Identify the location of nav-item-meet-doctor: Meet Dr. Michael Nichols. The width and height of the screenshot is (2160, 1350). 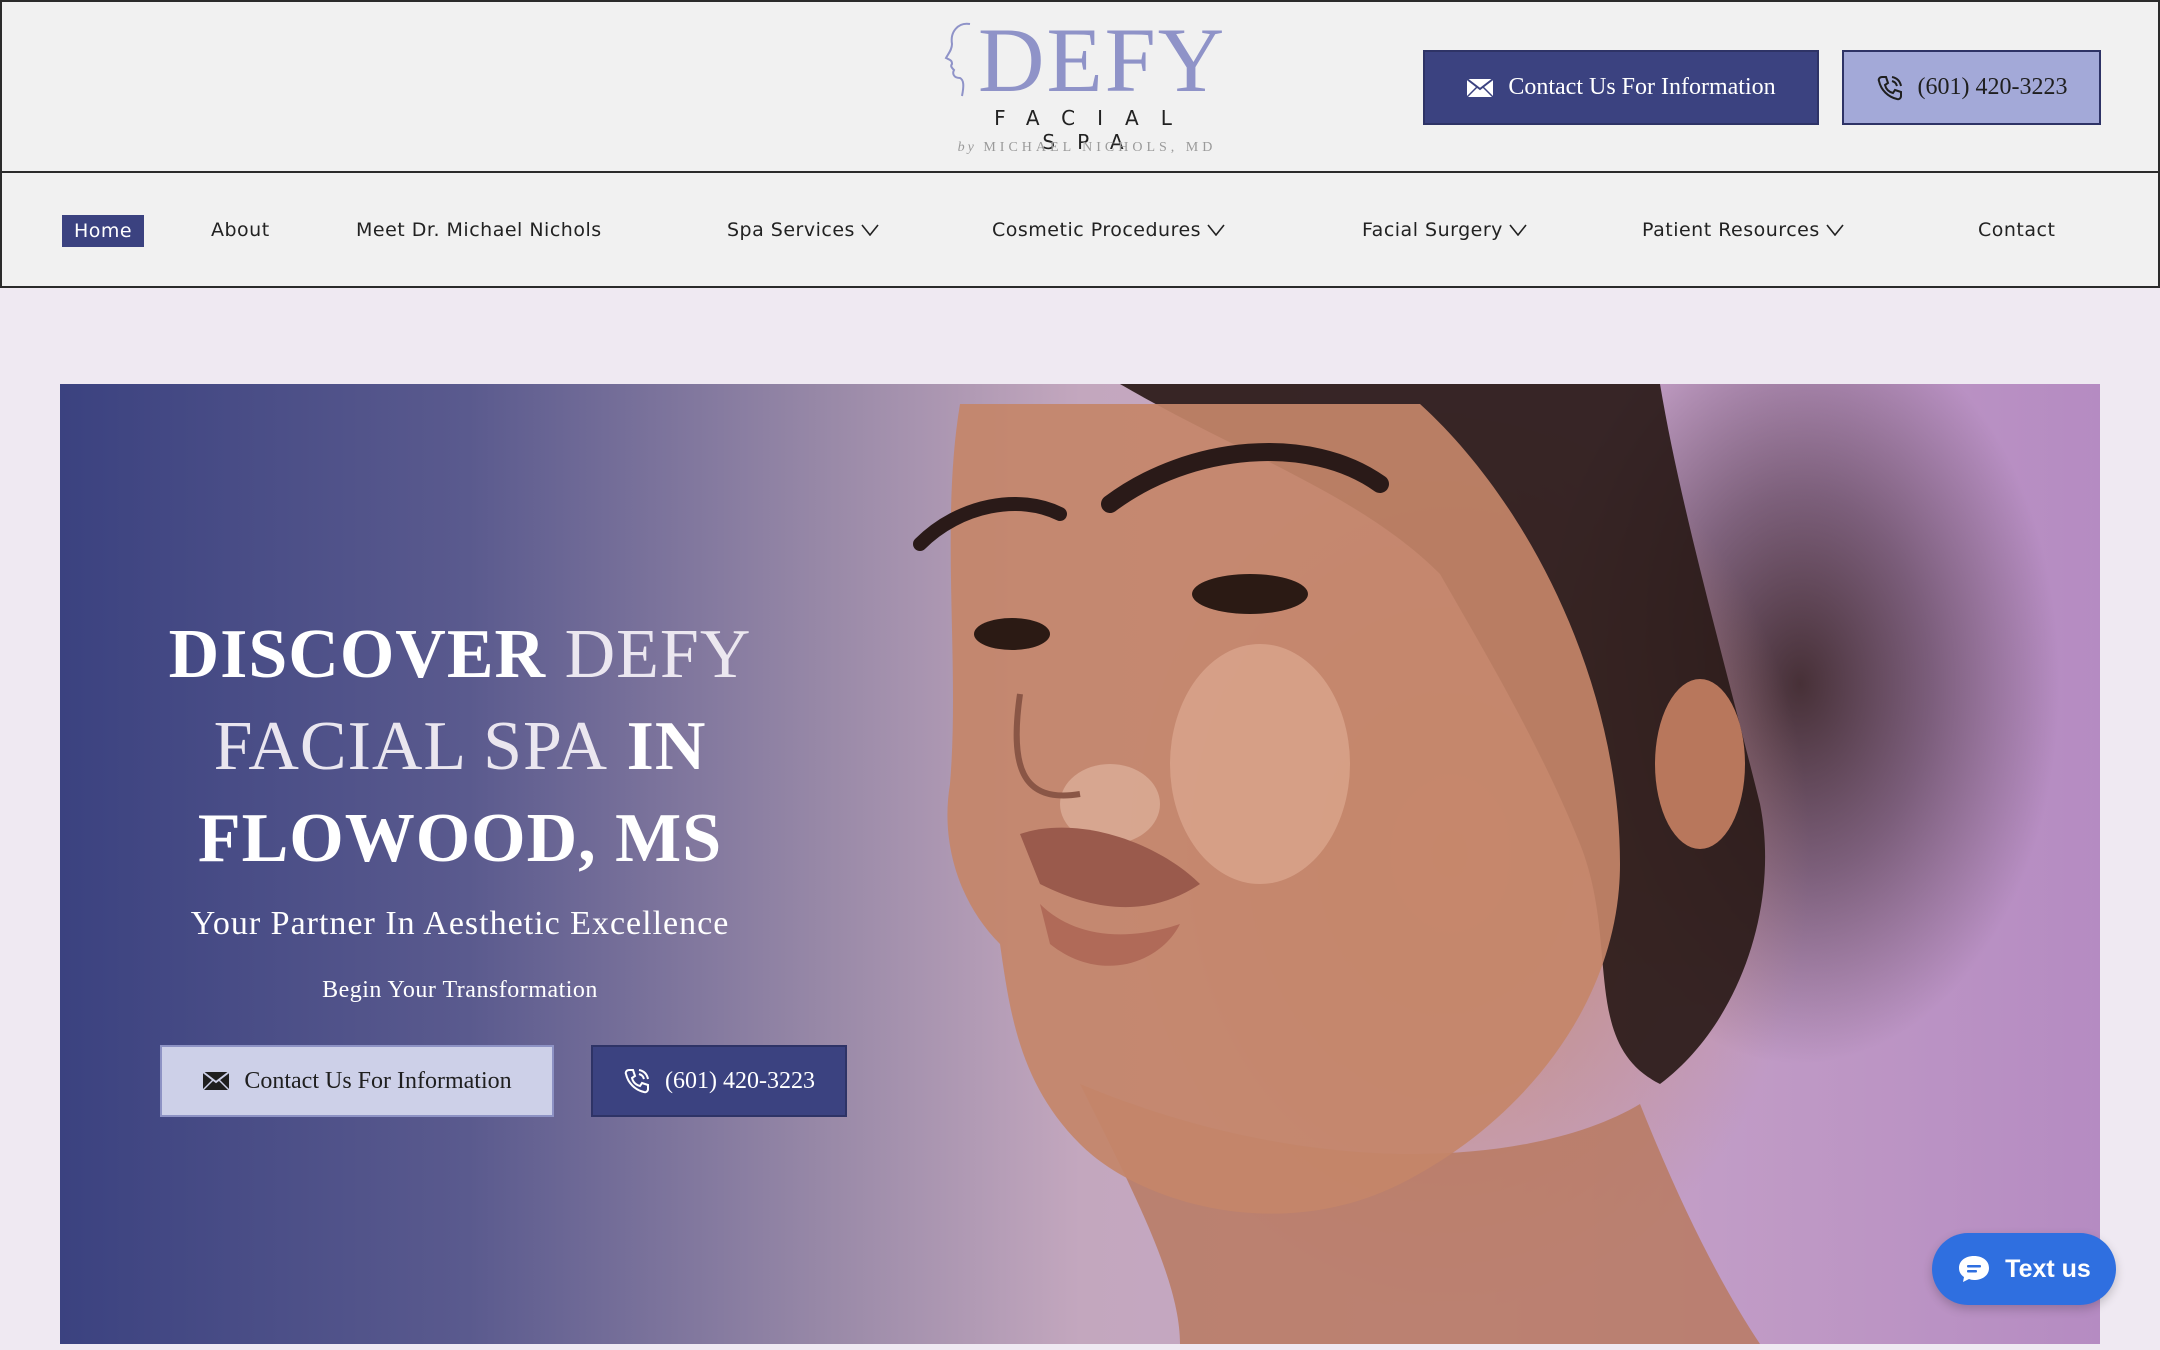
(479, 230).